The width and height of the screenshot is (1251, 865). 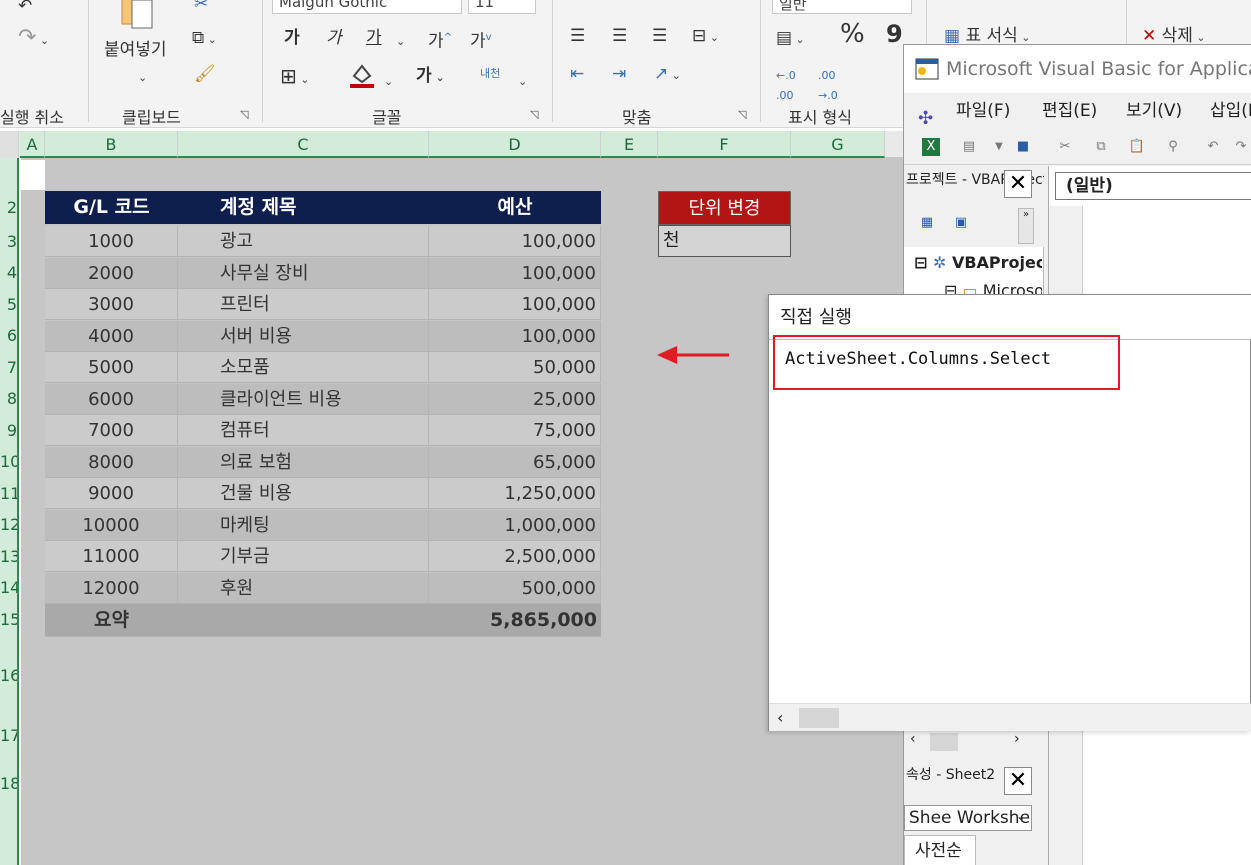 What do you see at coordinates (138, 16) in the screenshot?
I see `paste-icon` at bounding box center [138, 16].